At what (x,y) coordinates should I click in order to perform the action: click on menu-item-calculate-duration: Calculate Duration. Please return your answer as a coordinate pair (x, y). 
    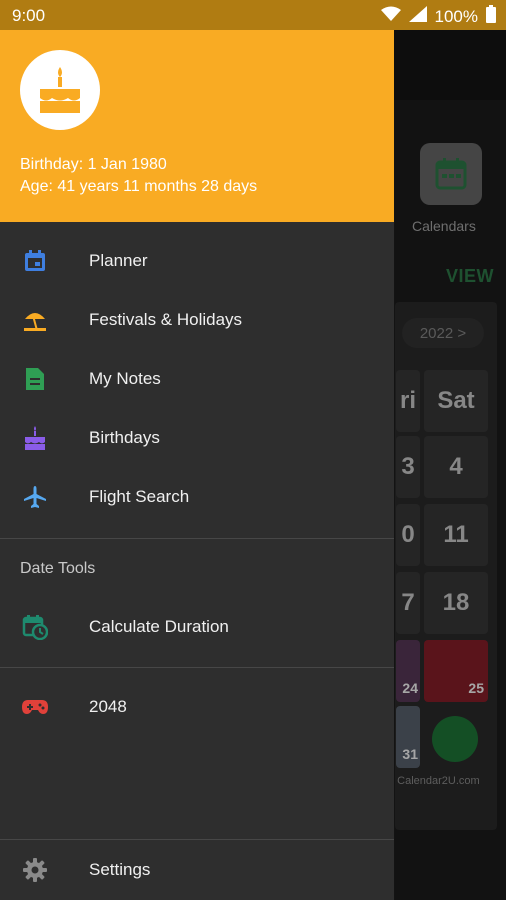
    Looking at the image, I should click on (197, 627).